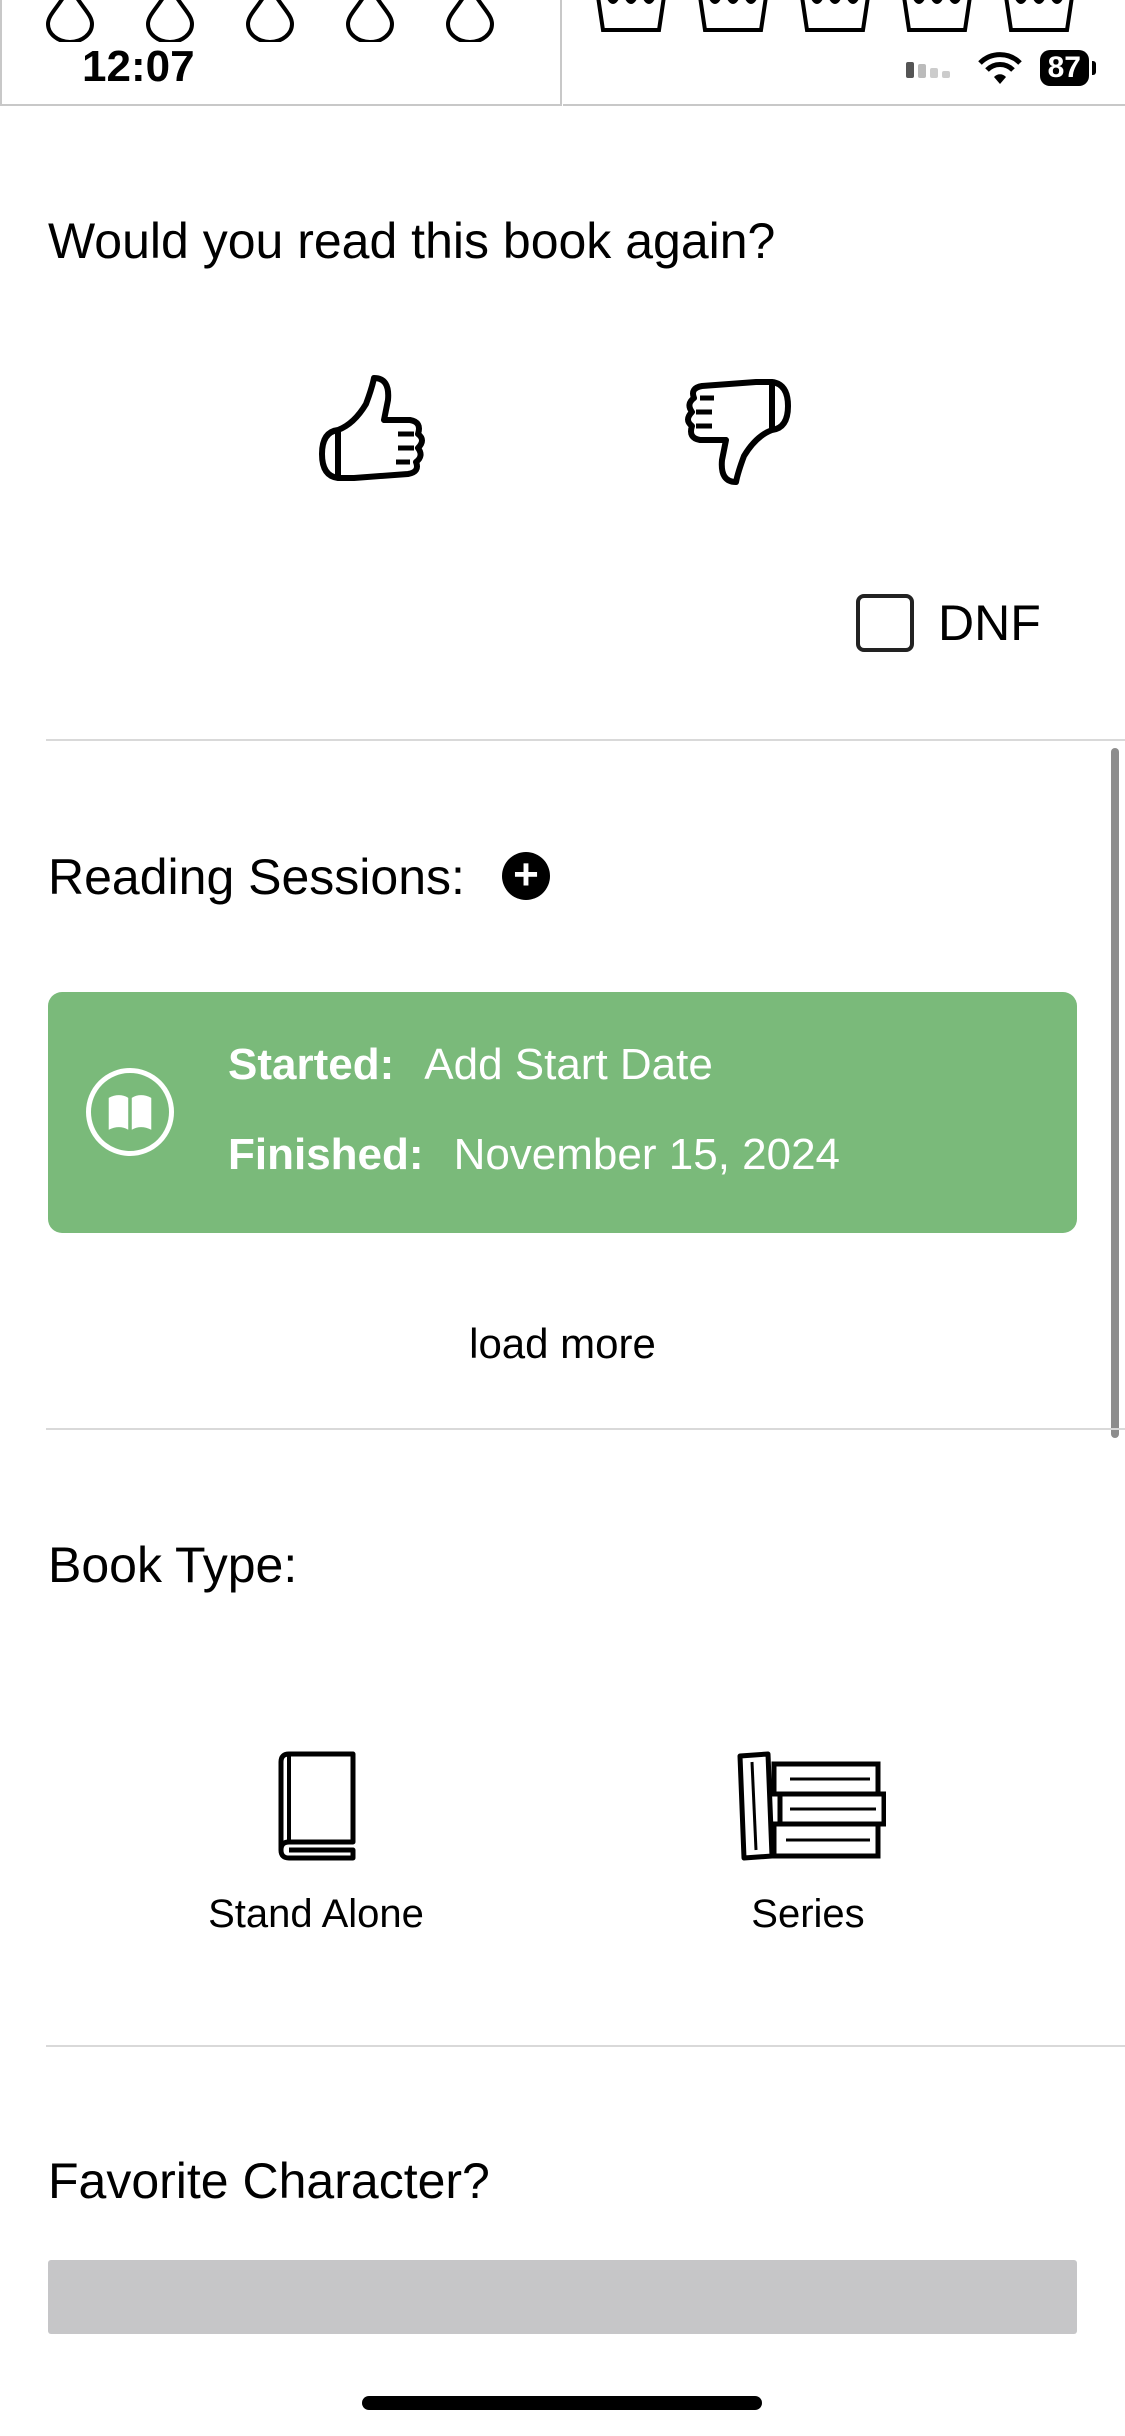 The width and height of the screenshot is (1125, 2436). What do you see at coordinates (989, 623) in the screenshot?
I see `dnf-label: DNF` at bounding box center [989, 623].